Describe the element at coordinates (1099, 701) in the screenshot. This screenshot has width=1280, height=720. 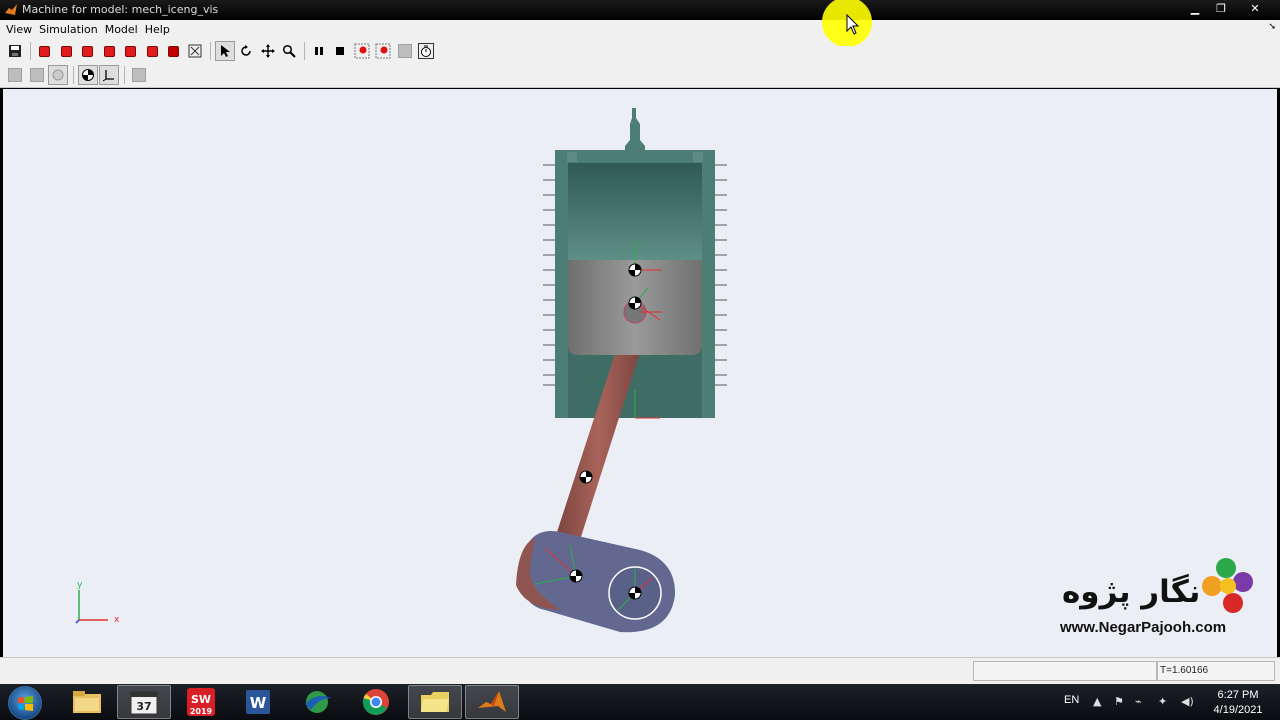
I see `show-hidden-icons-icon: ▲` at that location.